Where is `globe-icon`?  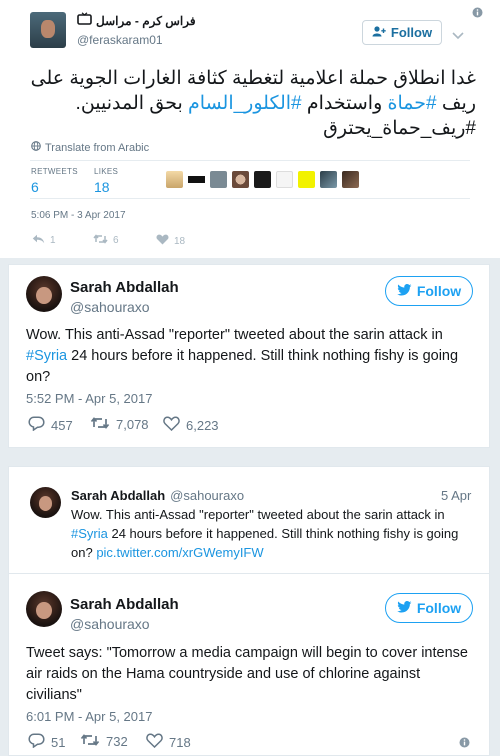 globe-icon is located at coordinates (36, 147).